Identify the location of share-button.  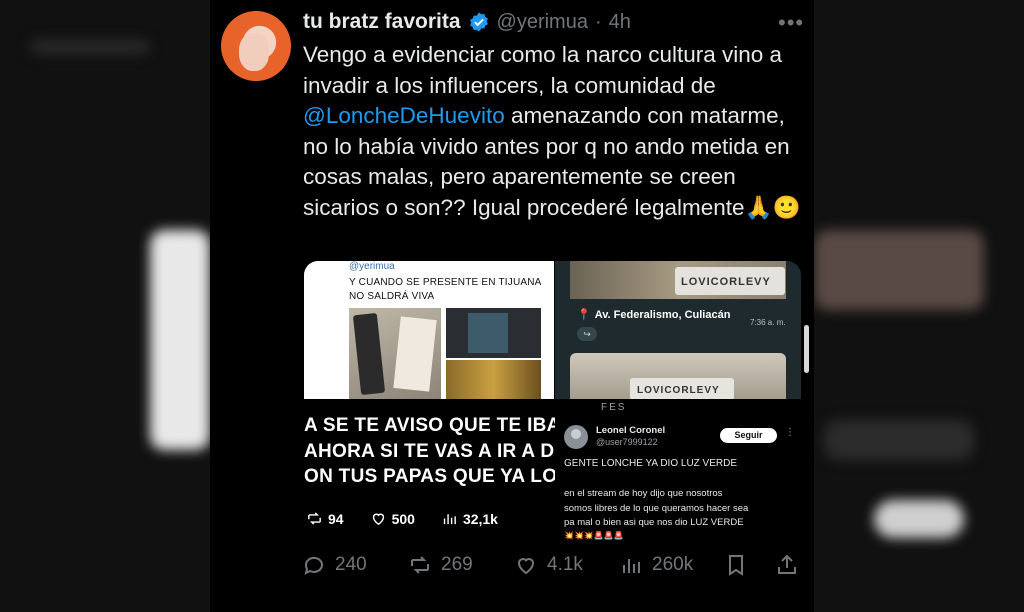
(787, 565).